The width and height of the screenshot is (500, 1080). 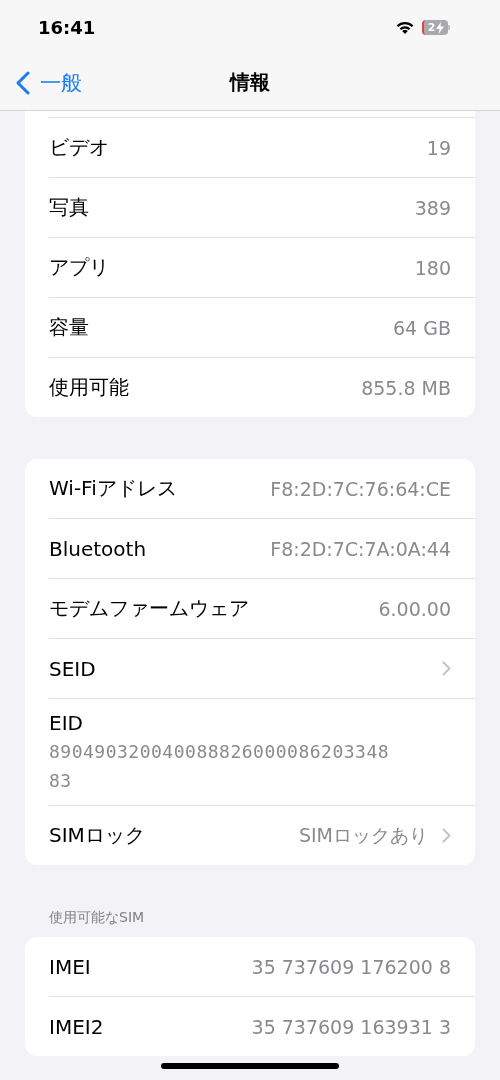 What do you see at coordinates (66, 723) in the screenshot?
I see `row-label: EID` at bounding box center [66, 723].